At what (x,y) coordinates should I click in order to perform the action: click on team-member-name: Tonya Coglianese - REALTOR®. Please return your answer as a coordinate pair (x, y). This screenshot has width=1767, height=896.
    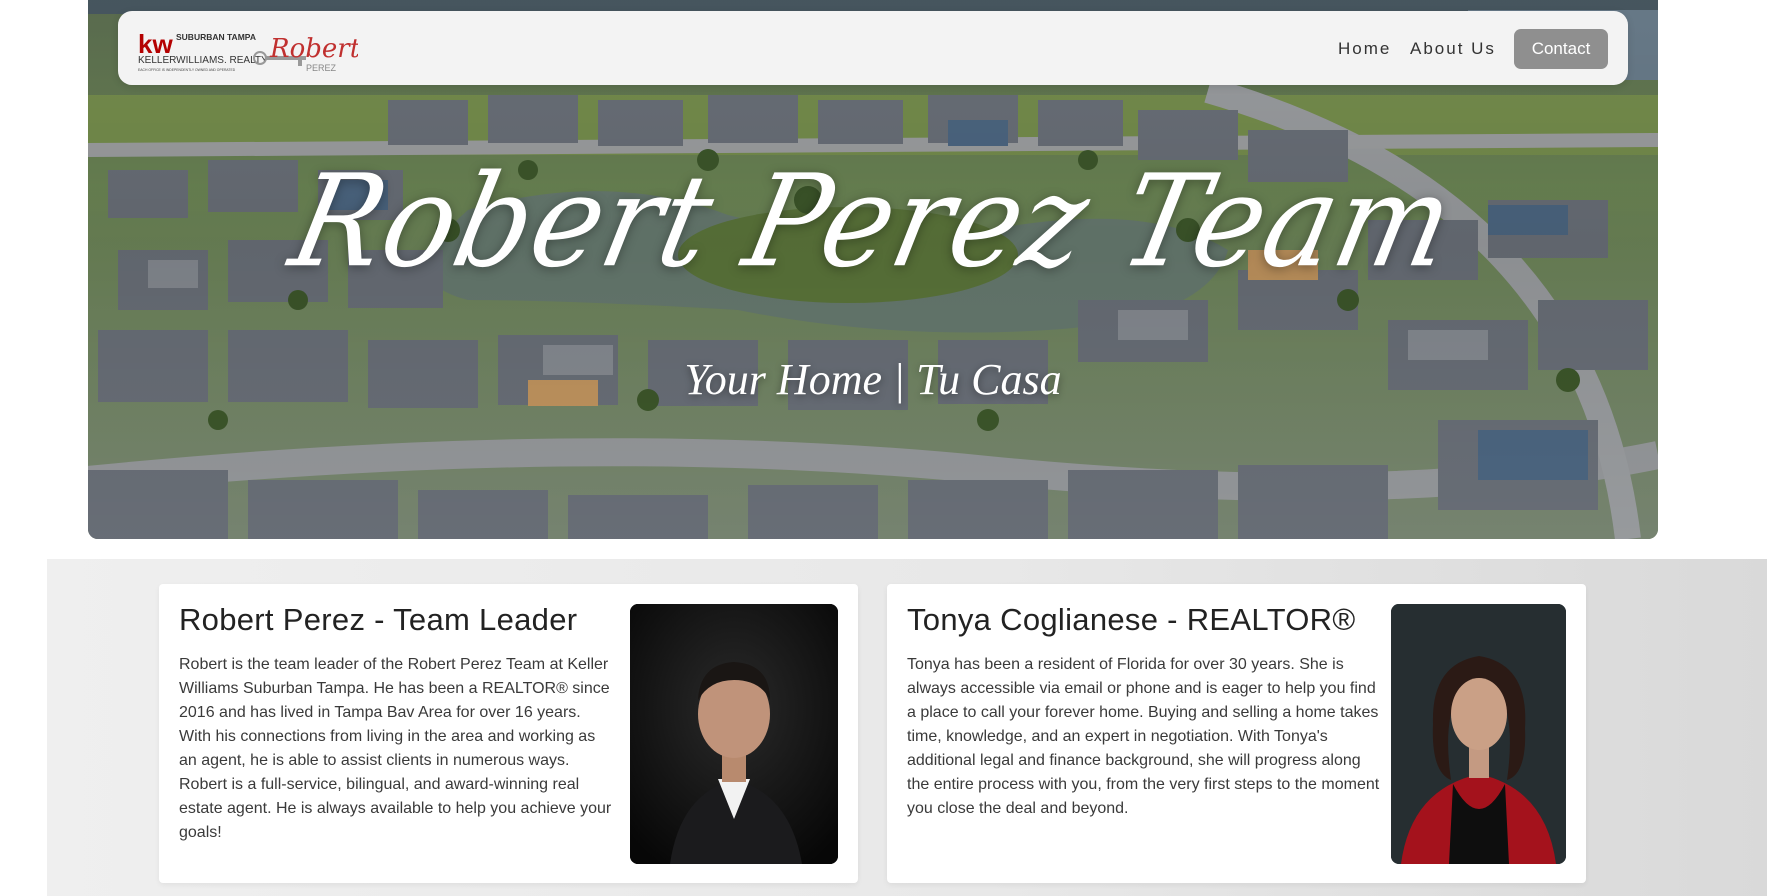
    Looking at the image, I should click on (1131, 619).